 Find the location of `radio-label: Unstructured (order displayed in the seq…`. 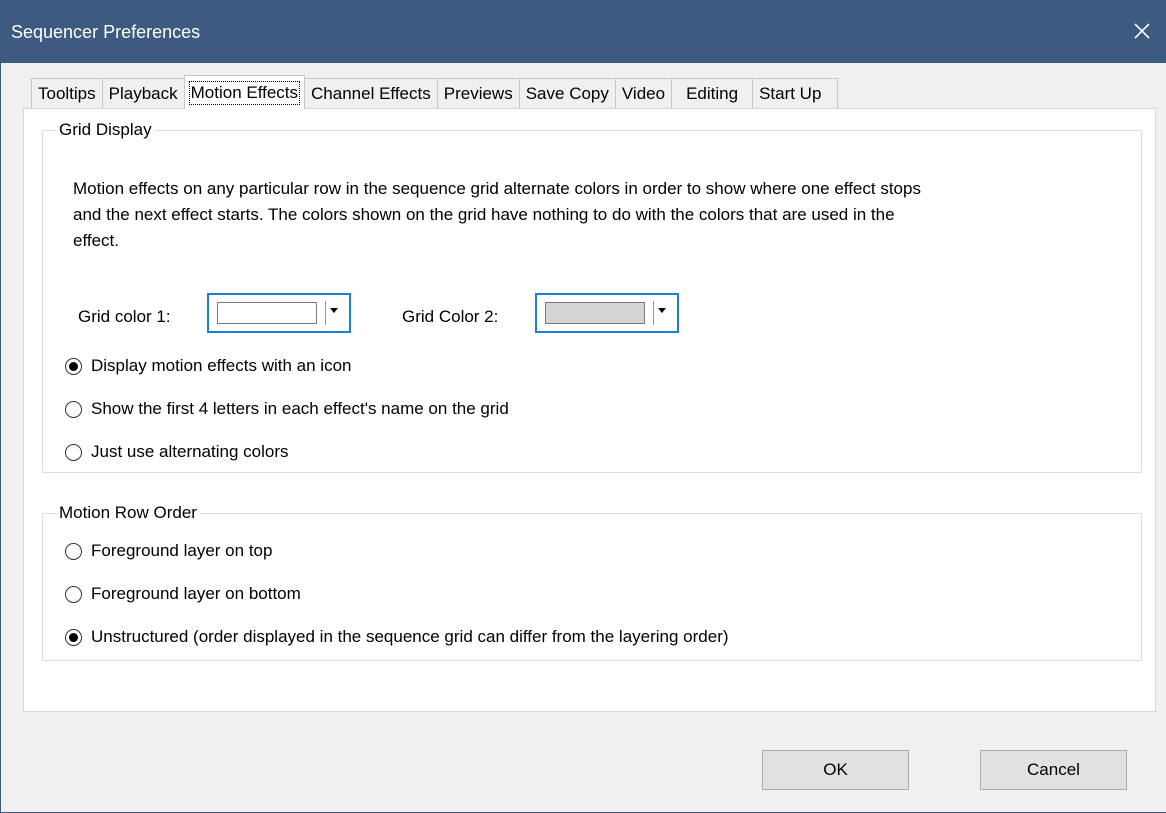

radio-label: Unstructured (order displayed in the seq… is located at coordinates (410, 636).